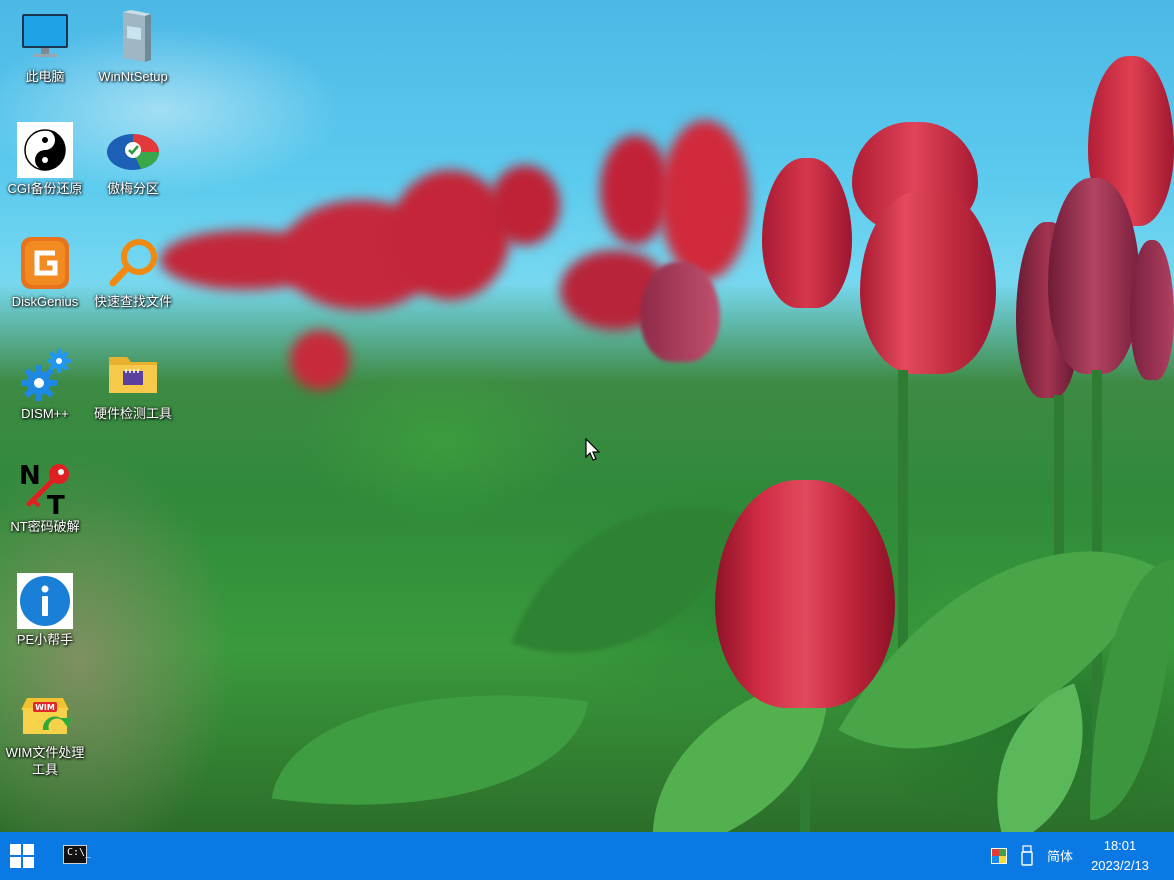 This screenshot has height=885, width=1174. I want to click on winntsetup-icon, so click(133, 38).